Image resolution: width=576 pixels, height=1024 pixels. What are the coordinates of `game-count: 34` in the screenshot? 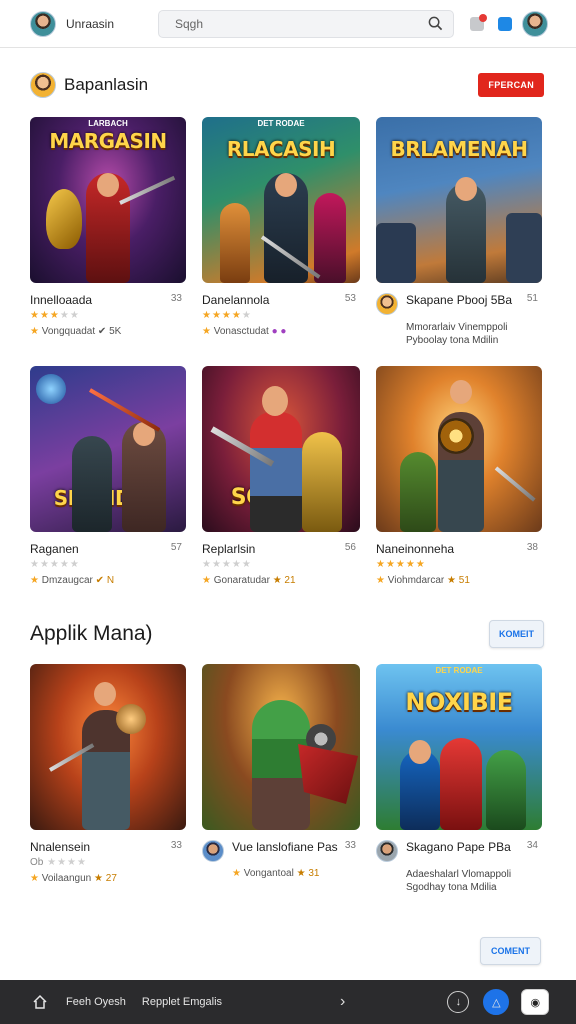 It's located at (532, 845).